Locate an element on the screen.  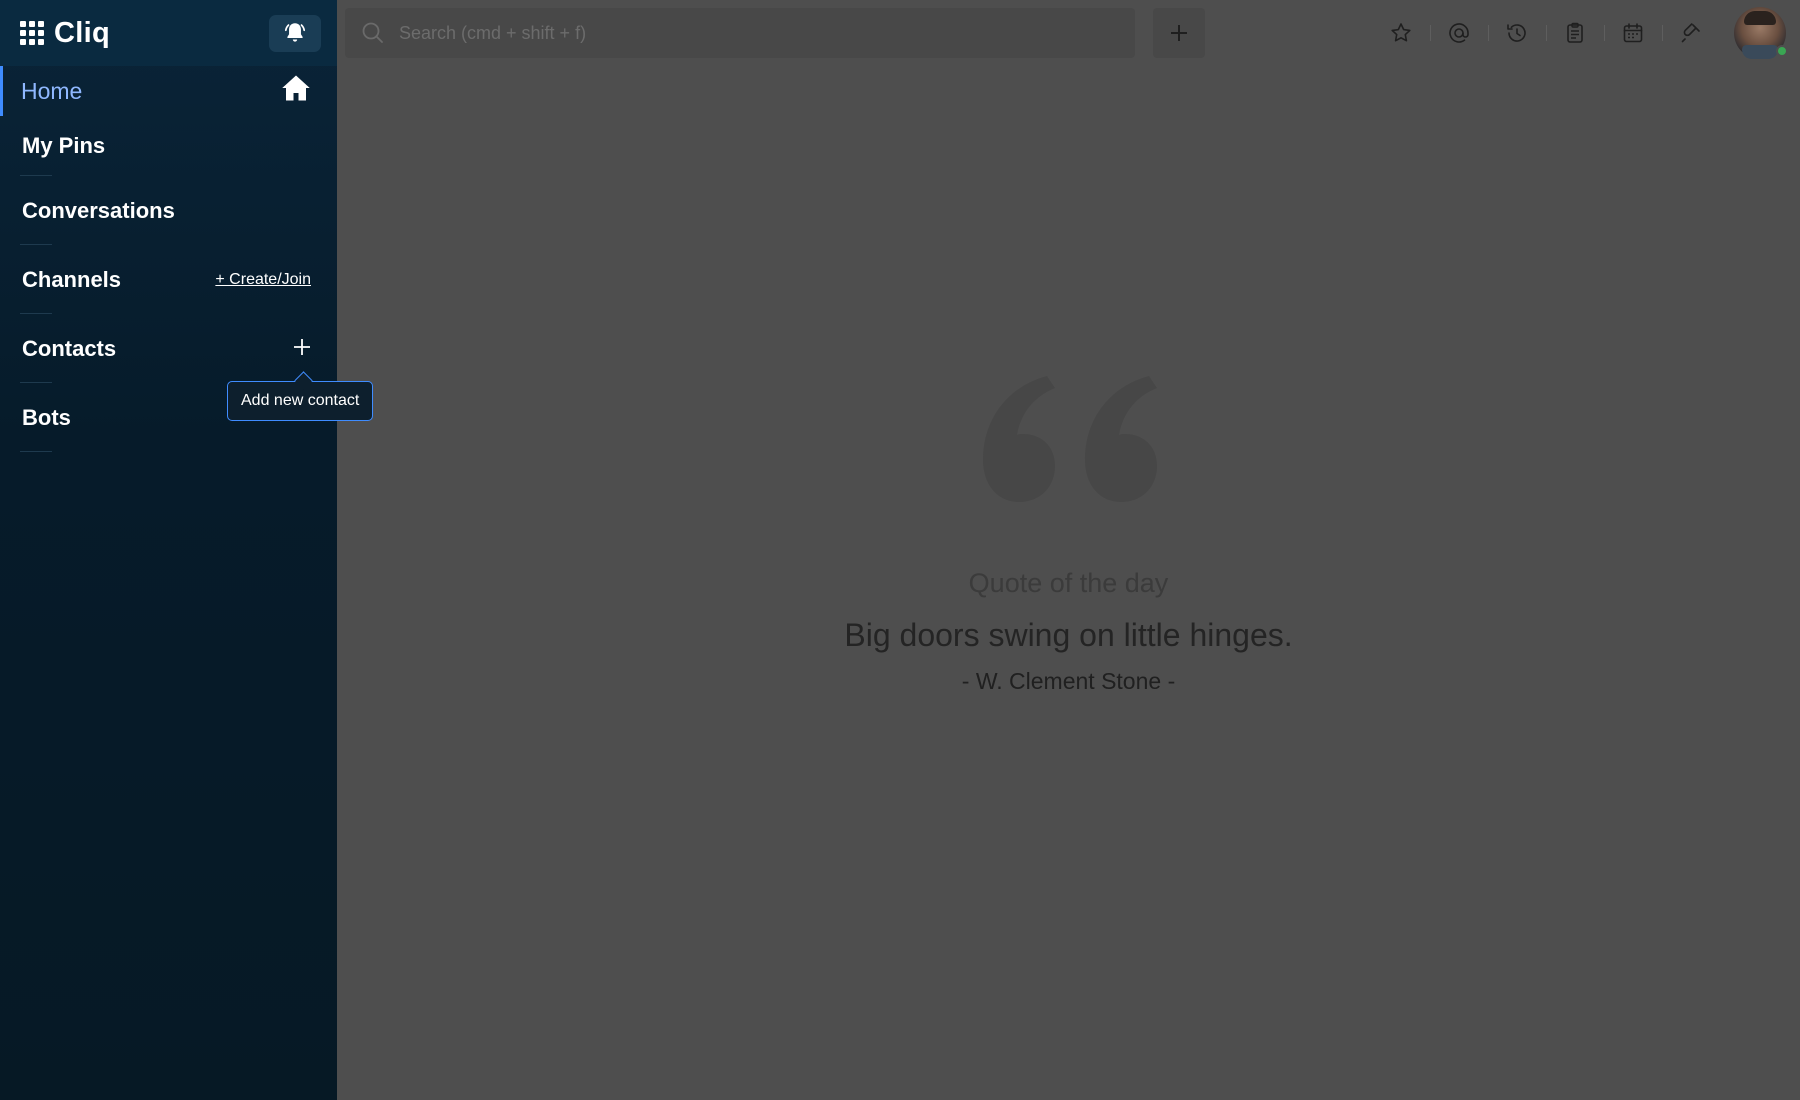
notifications-button is located at coordinates (295, 33).